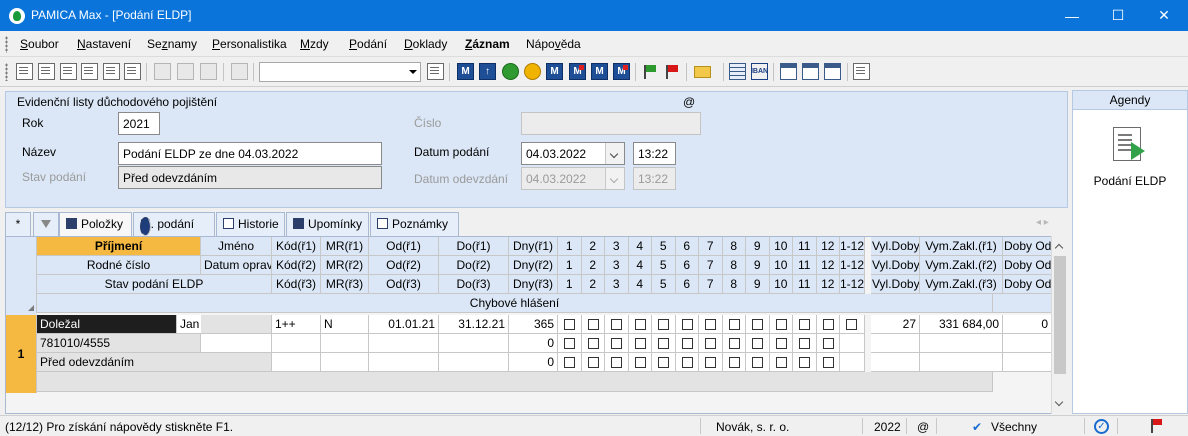 The image size is (1188, 436). What do you see at coordinates (805, 246) in the screenshot?
I see `col-month-11-r1: 11` at bounding box center [805, 246].